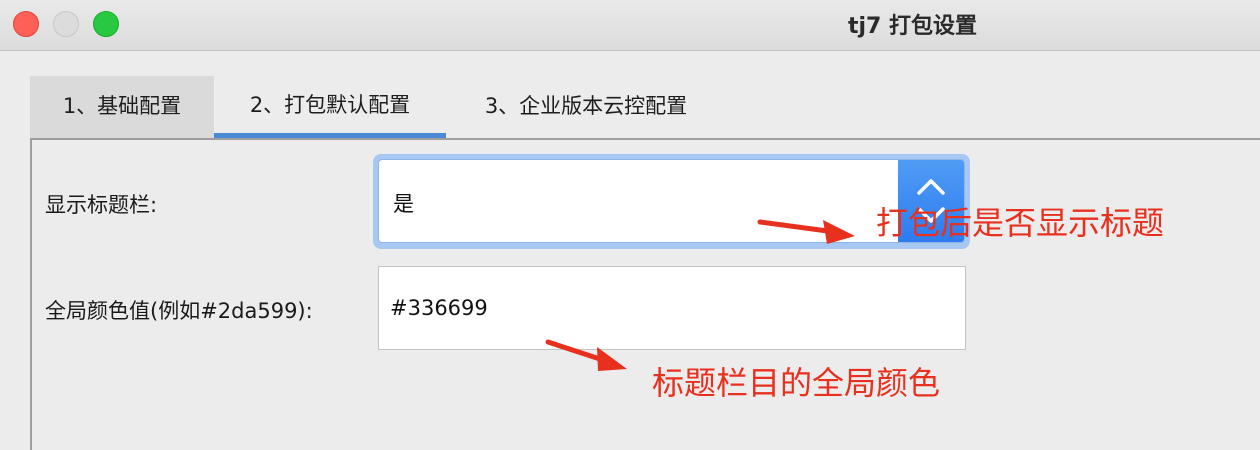 This screenshot has width=1260, height=450. What do you see at coordinates (1020, 223) in the screenshot?
I see `annotation-show-title: 打包后是否显示标题` at bounding box center [1020, 223].